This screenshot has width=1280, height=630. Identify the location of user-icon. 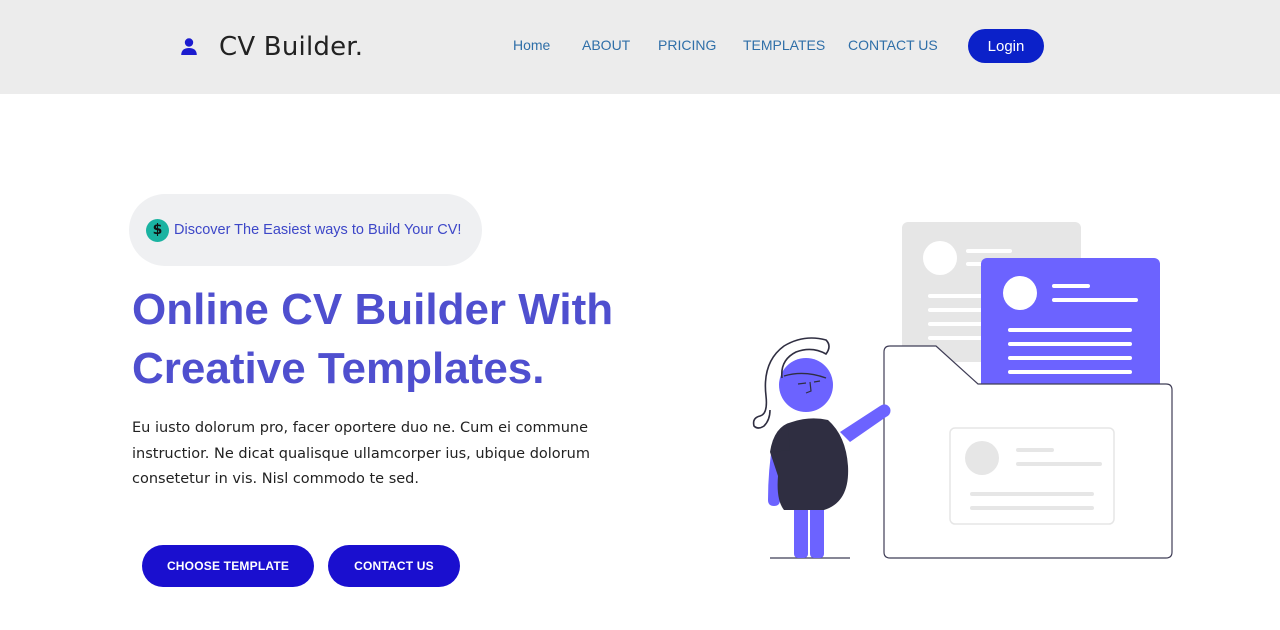
(189, 47).